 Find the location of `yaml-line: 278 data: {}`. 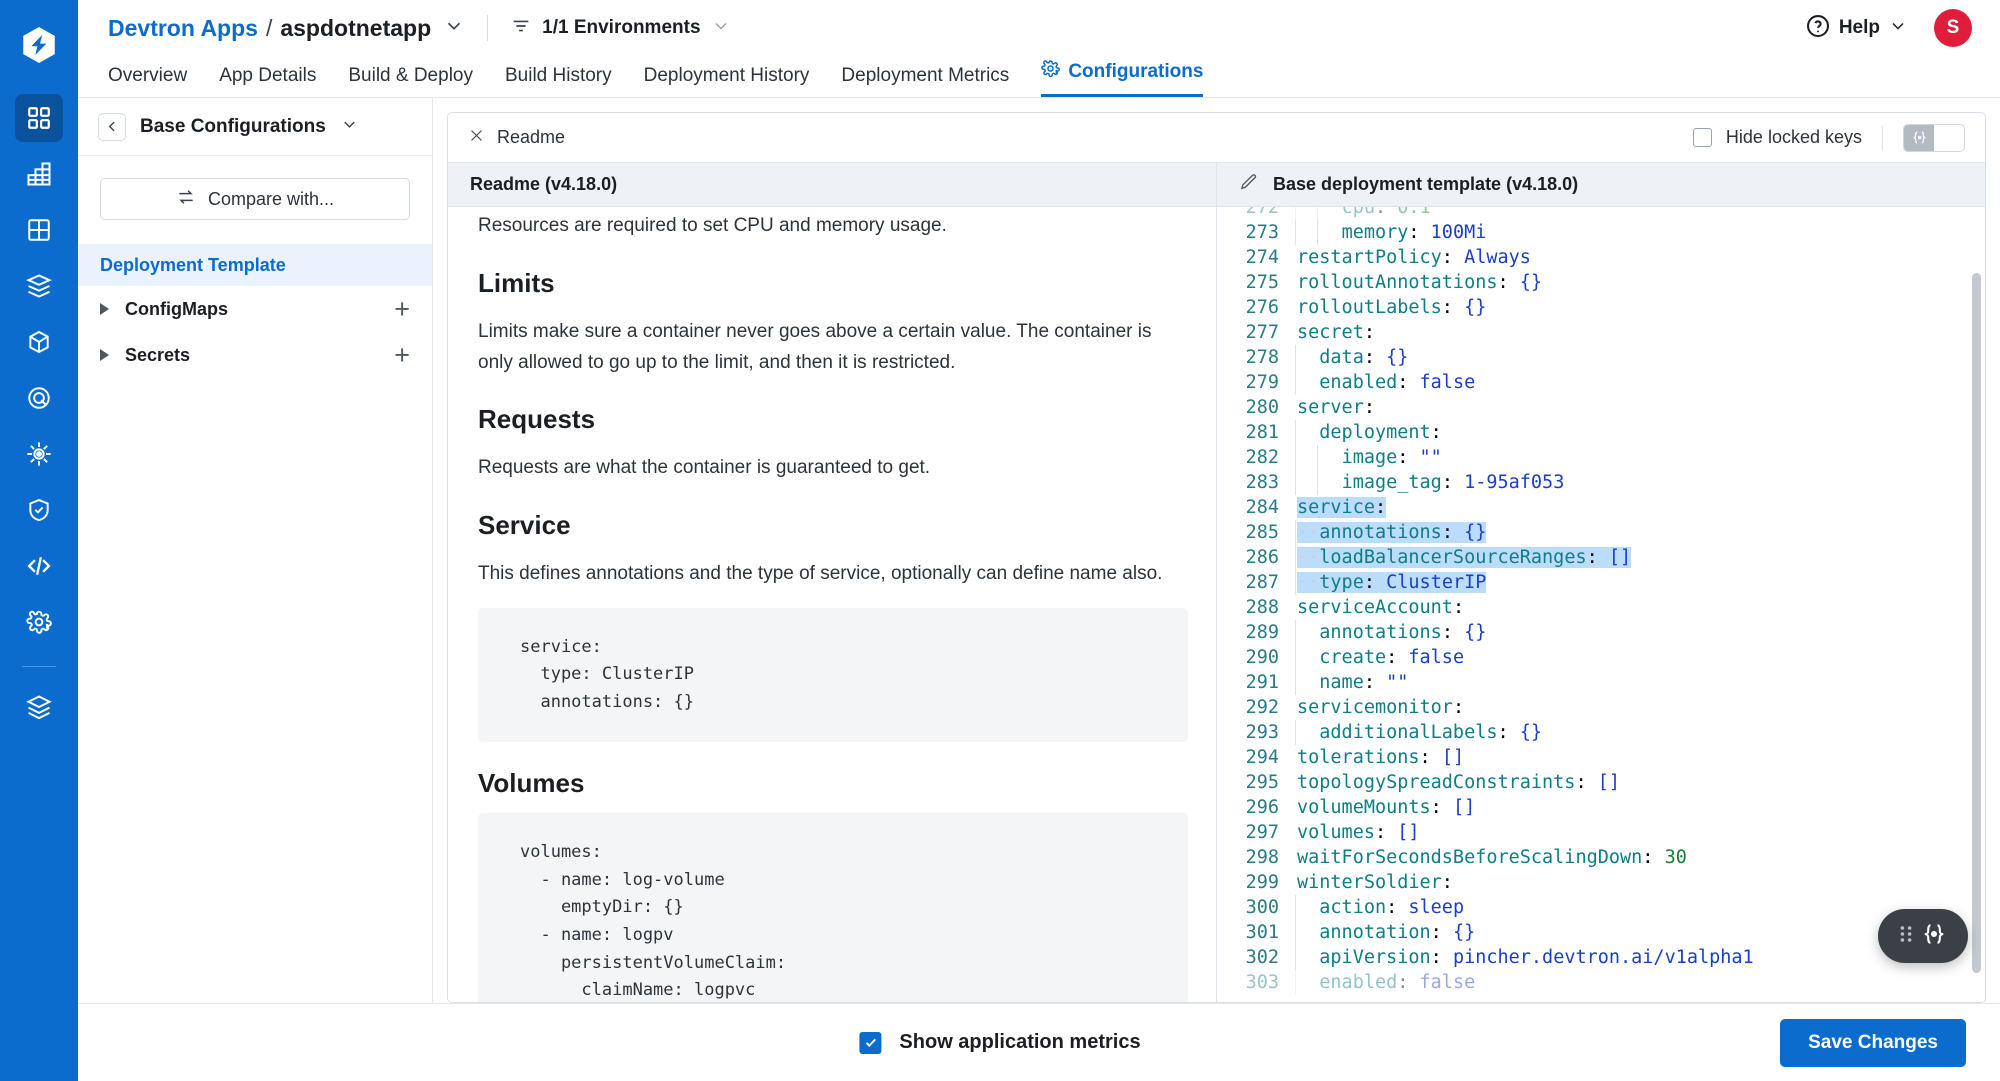

yaml-line: 278 data: {} is located at coordinates (1601, 357).